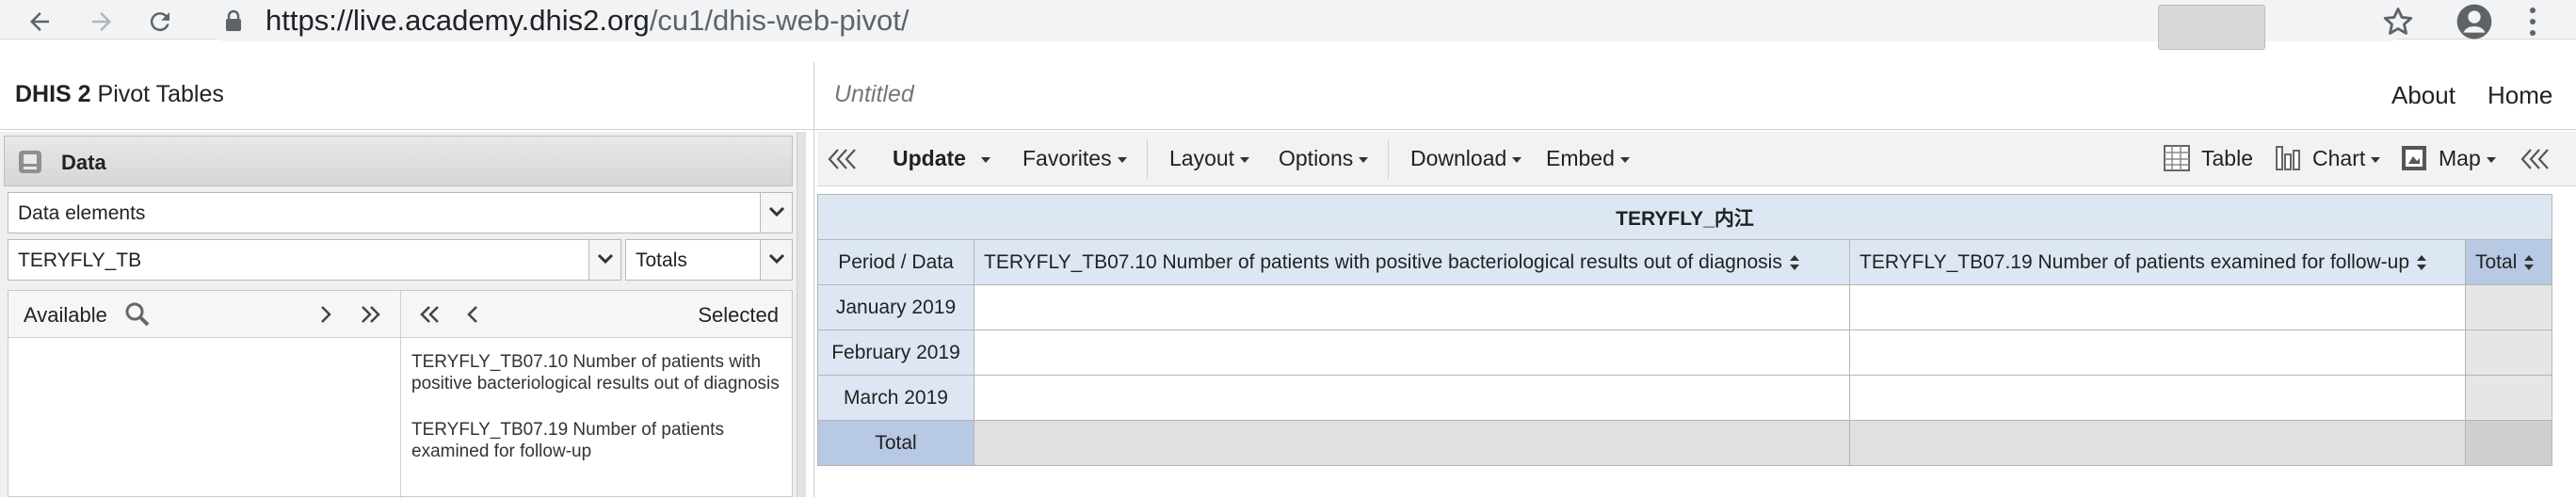 This screenshot has height=498, width=2576. I want to click on available-label: Available, so click(65, 315).